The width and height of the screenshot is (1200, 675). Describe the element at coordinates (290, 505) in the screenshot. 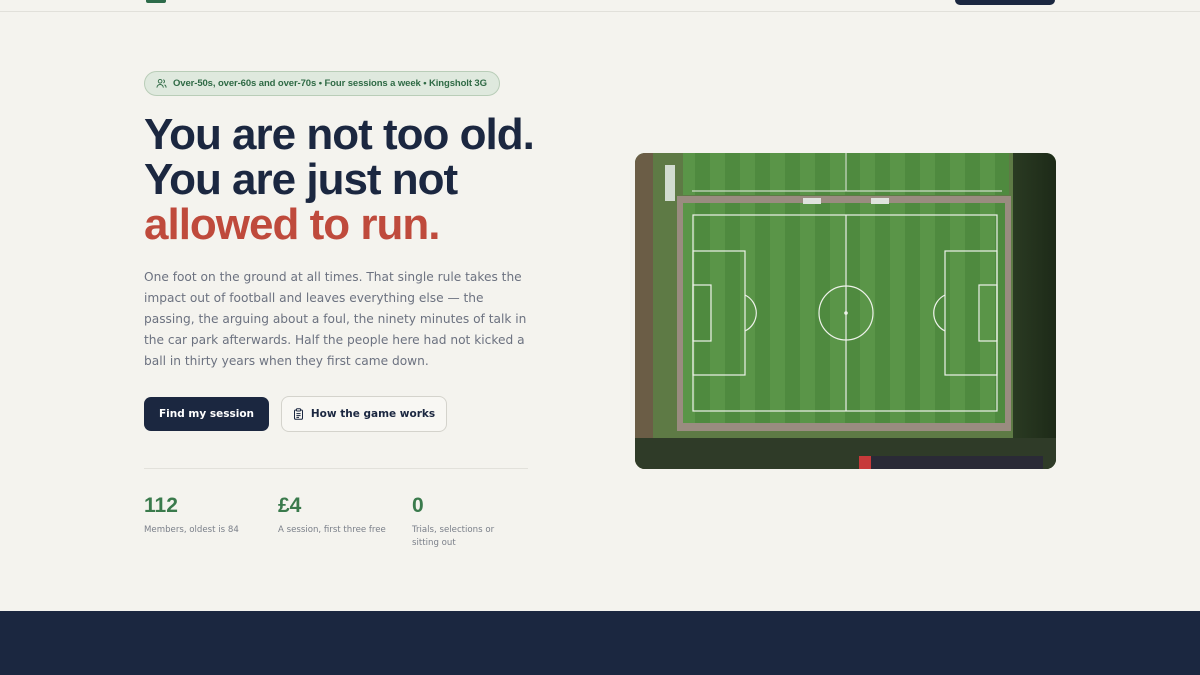

I see `stat-value: £4` at that location.